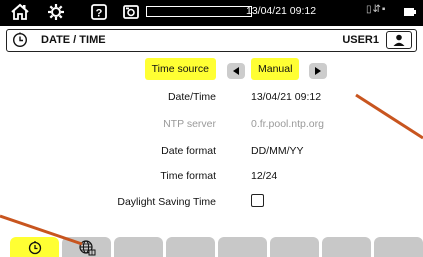  Describe the element at coordinates (384, 9) in the screenshot. I see `network-icon: ▪` at that location.